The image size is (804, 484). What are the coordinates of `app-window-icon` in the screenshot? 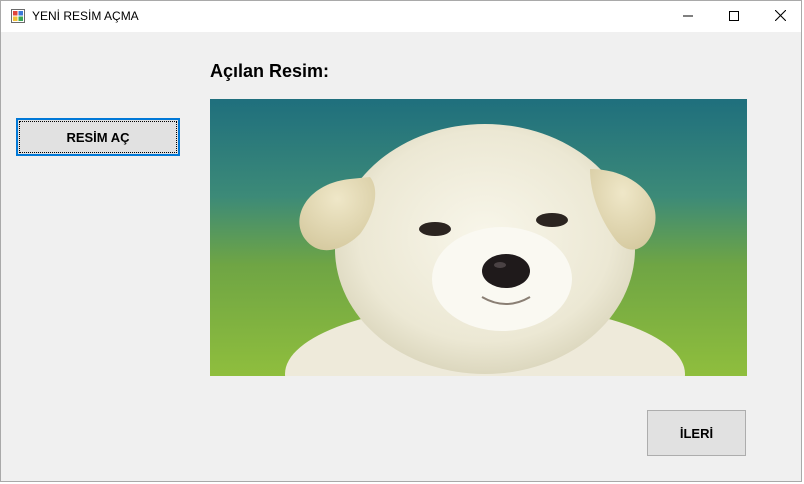 It's located at (18, 16).